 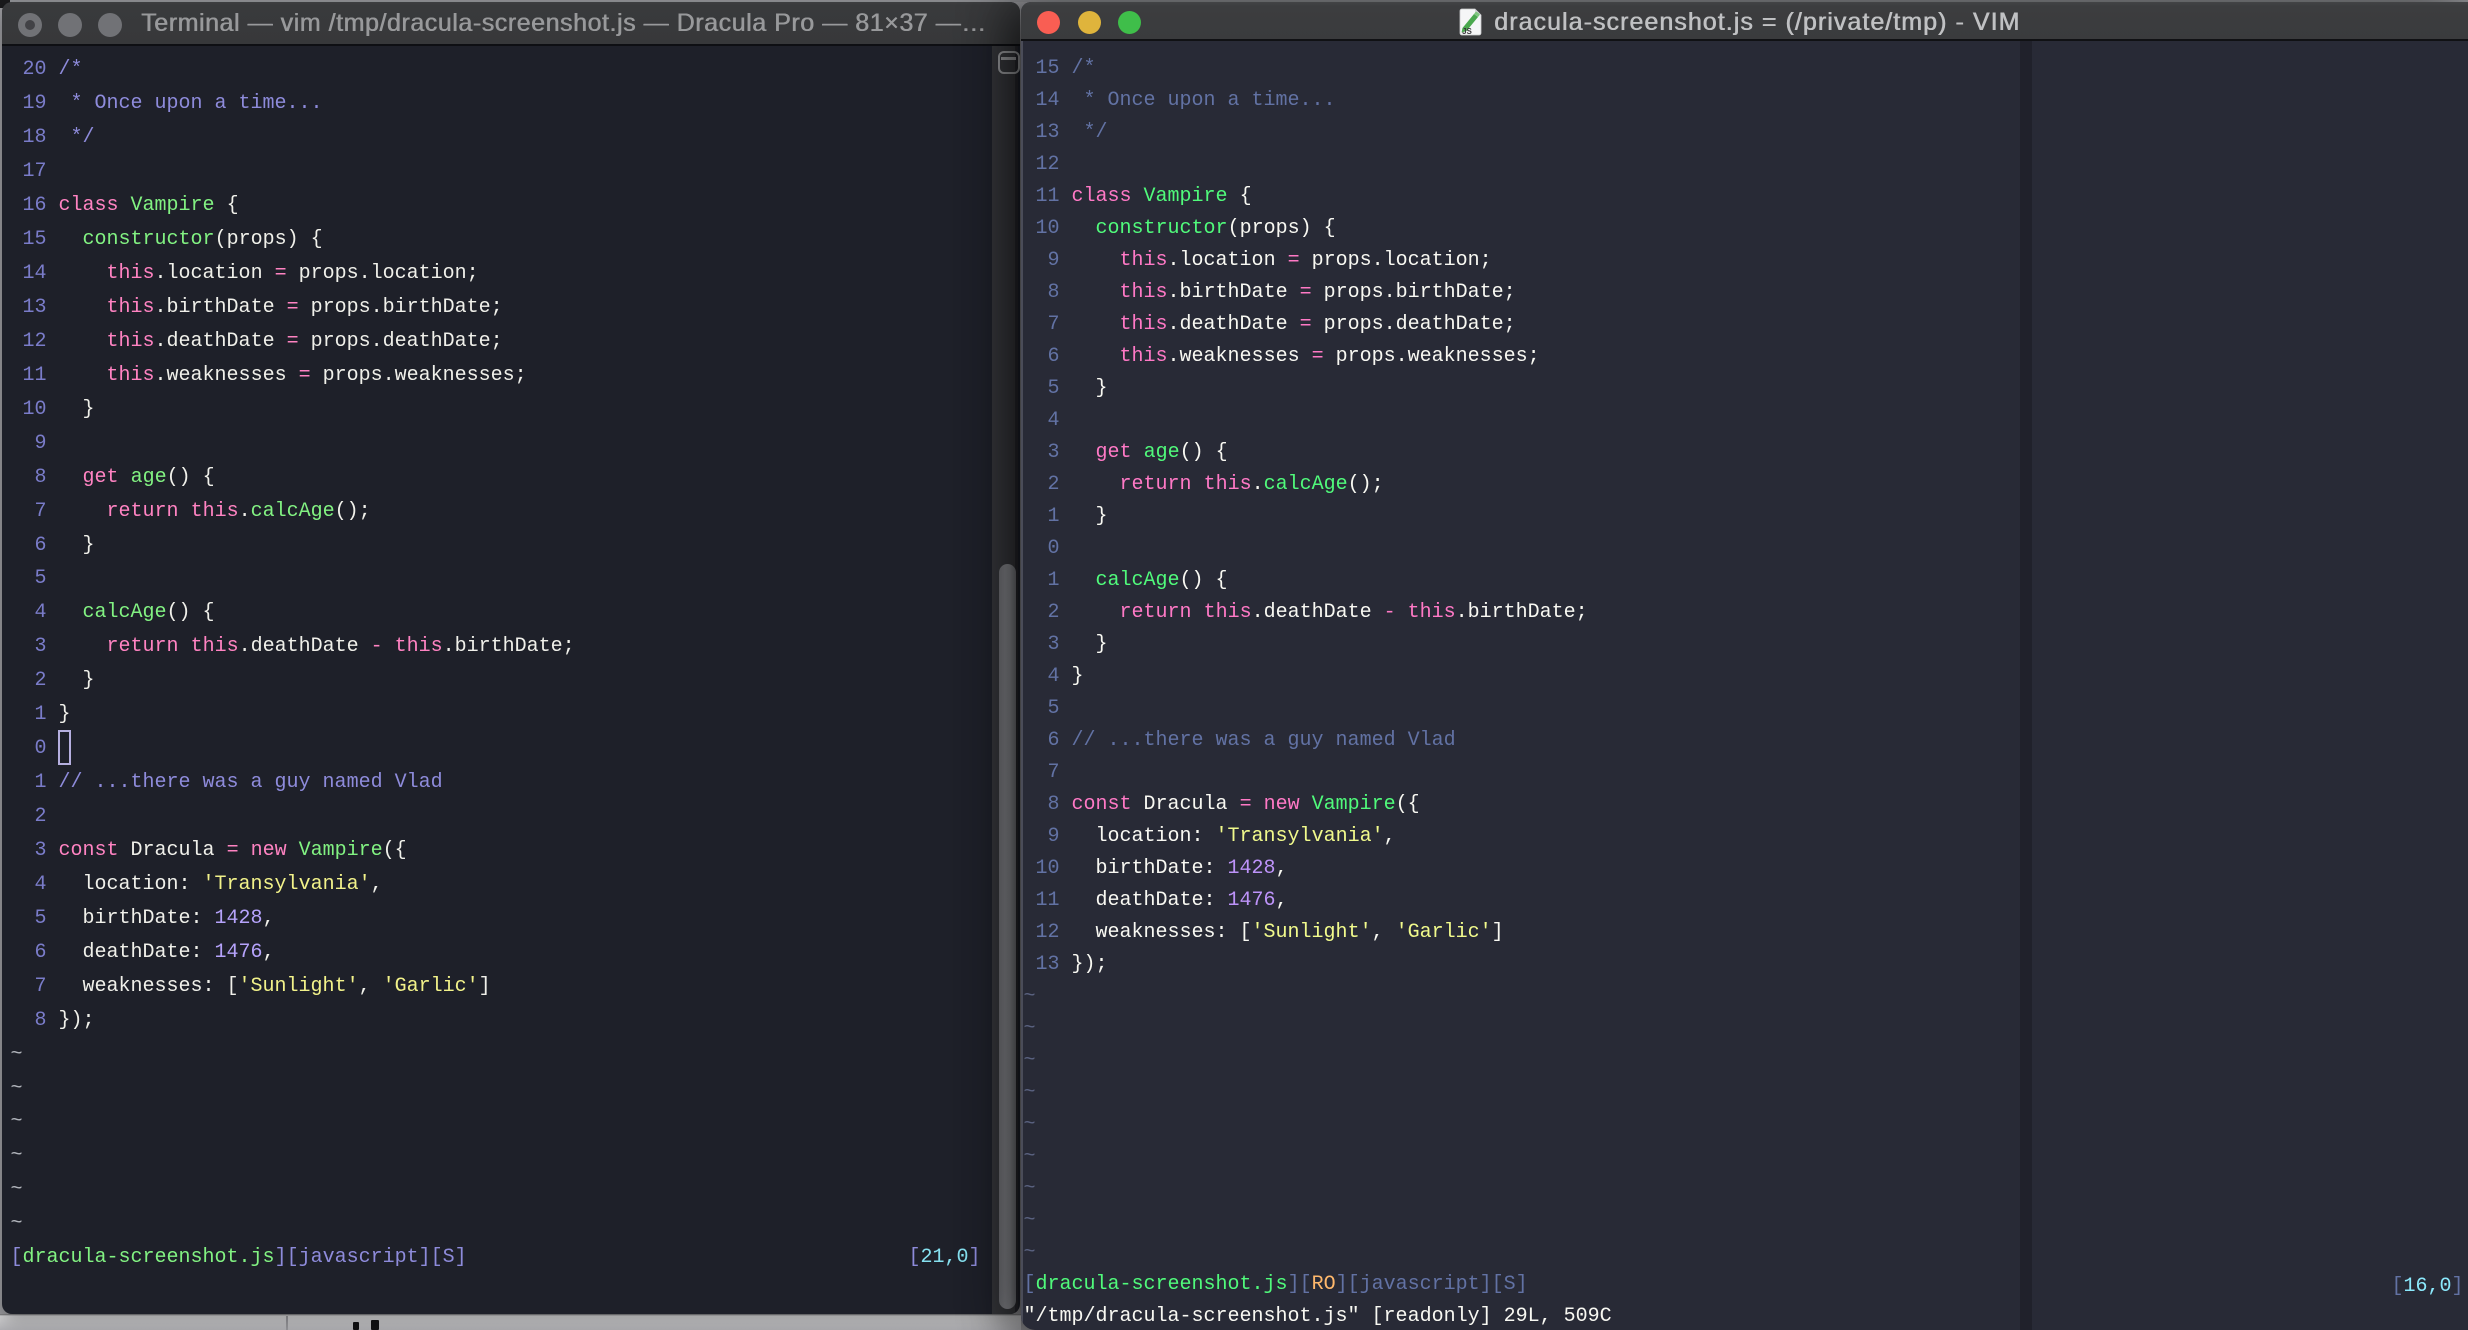 What do you see at coordinates (1467, 31) in the screenshot?
I see `svg-text: JS` at bounding box center [1467, 31].